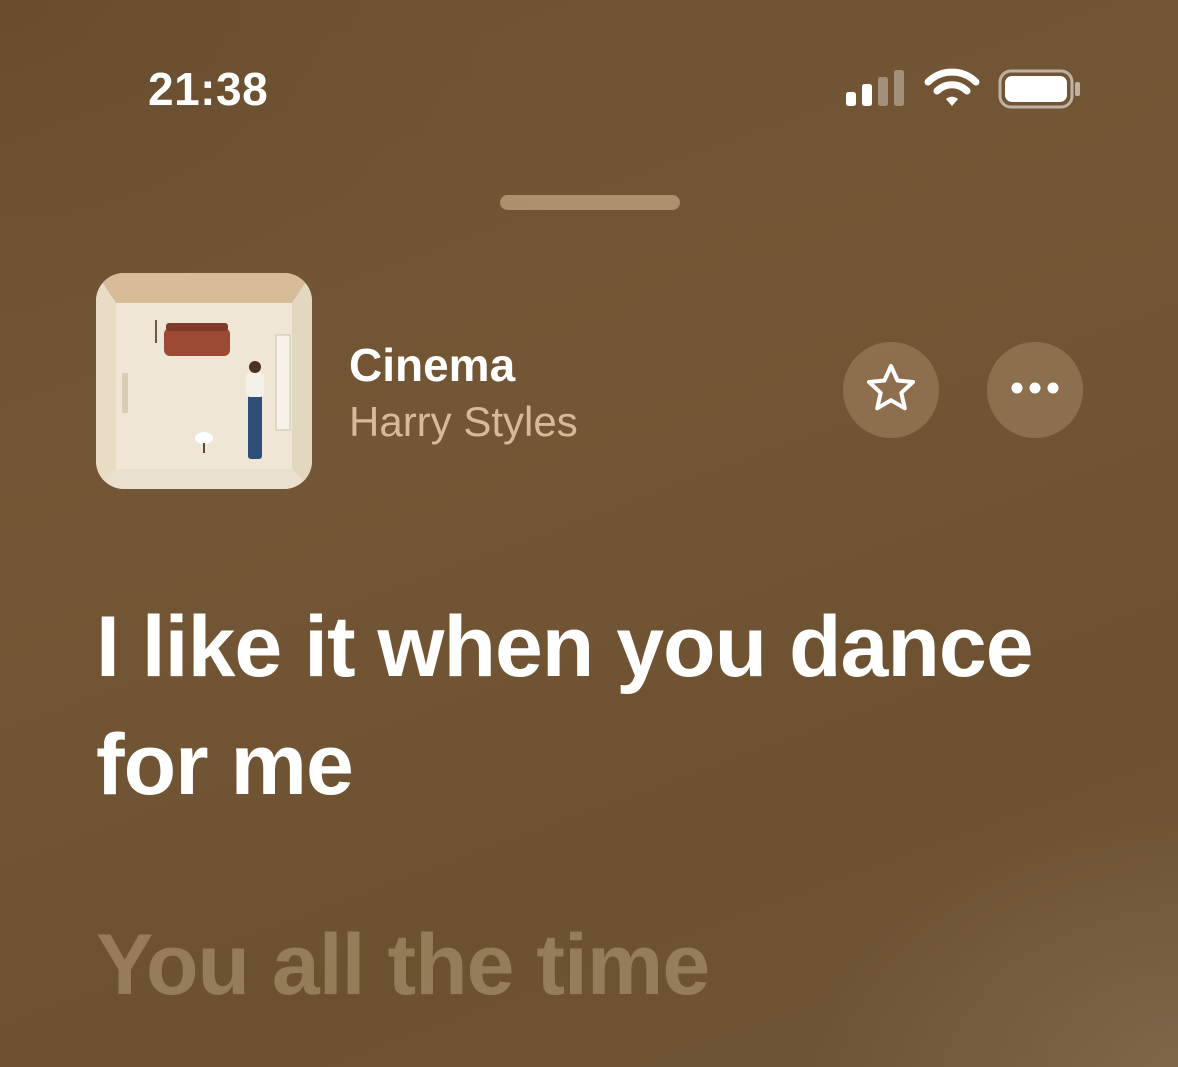 The width and height of the screenshot is (1178, 1067). Describe the element at coordinates (952, 88) in the screenshot. I see `wifi-icon` at that location.